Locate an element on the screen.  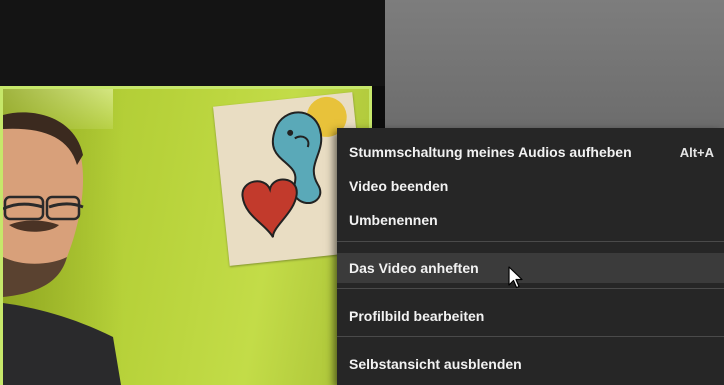
menu-item-label: Selbstansicht ausblenden is located at coordinates (435, 364).